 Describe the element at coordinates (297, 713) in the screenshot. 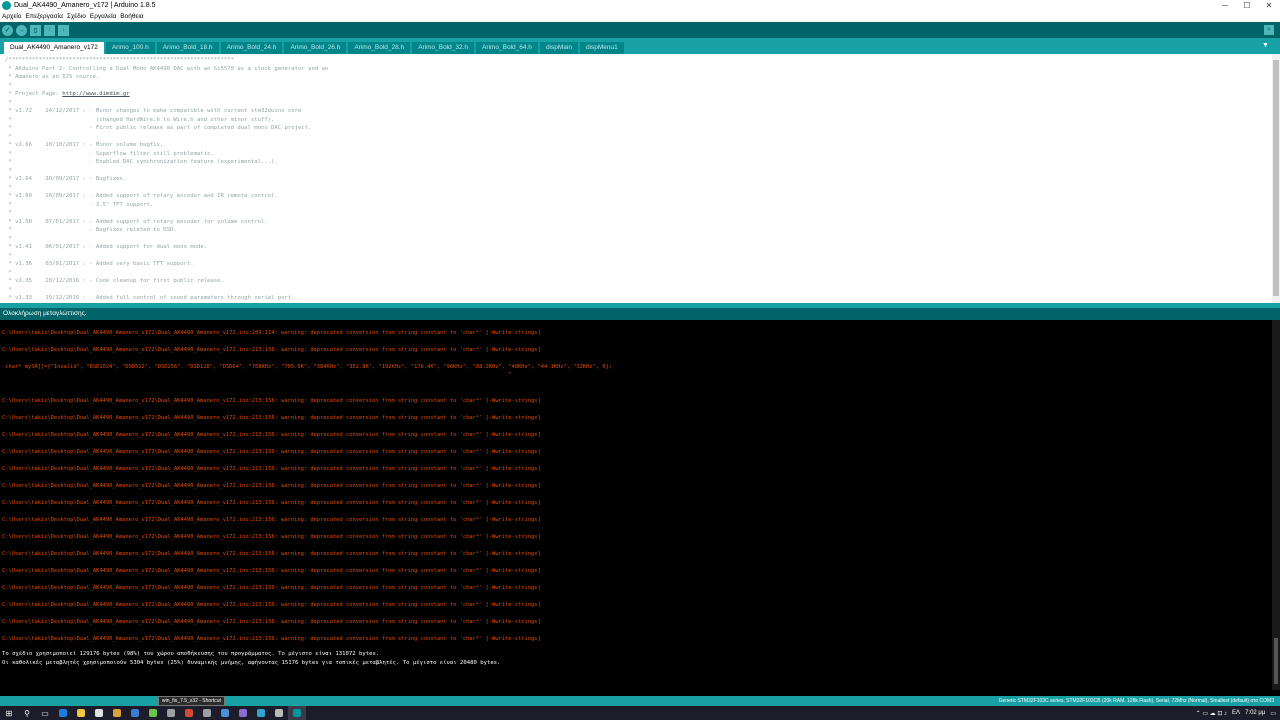

I see `arduino-taskbar-icon` at that location.